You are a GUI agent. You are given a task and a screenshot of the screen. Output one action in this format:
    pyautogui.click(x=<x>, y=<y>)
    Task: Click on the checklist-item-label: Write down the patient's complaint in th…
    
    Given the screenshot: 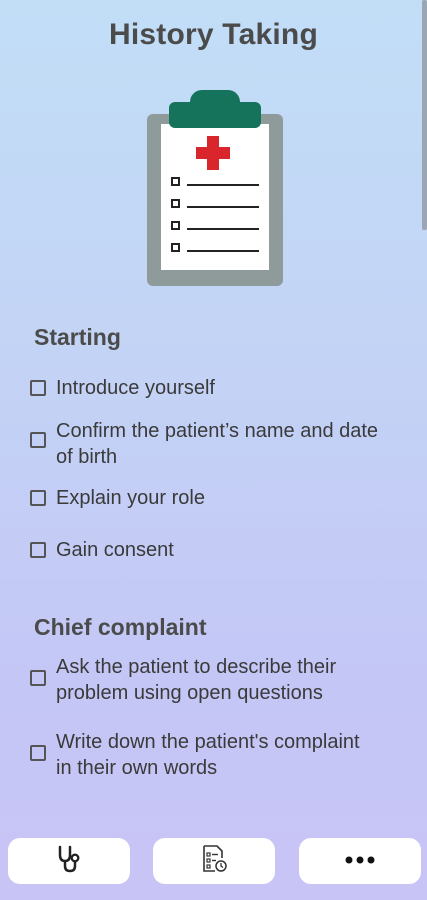 What is the action you would take?
    pyautogui.click(x=208, y=755)
    